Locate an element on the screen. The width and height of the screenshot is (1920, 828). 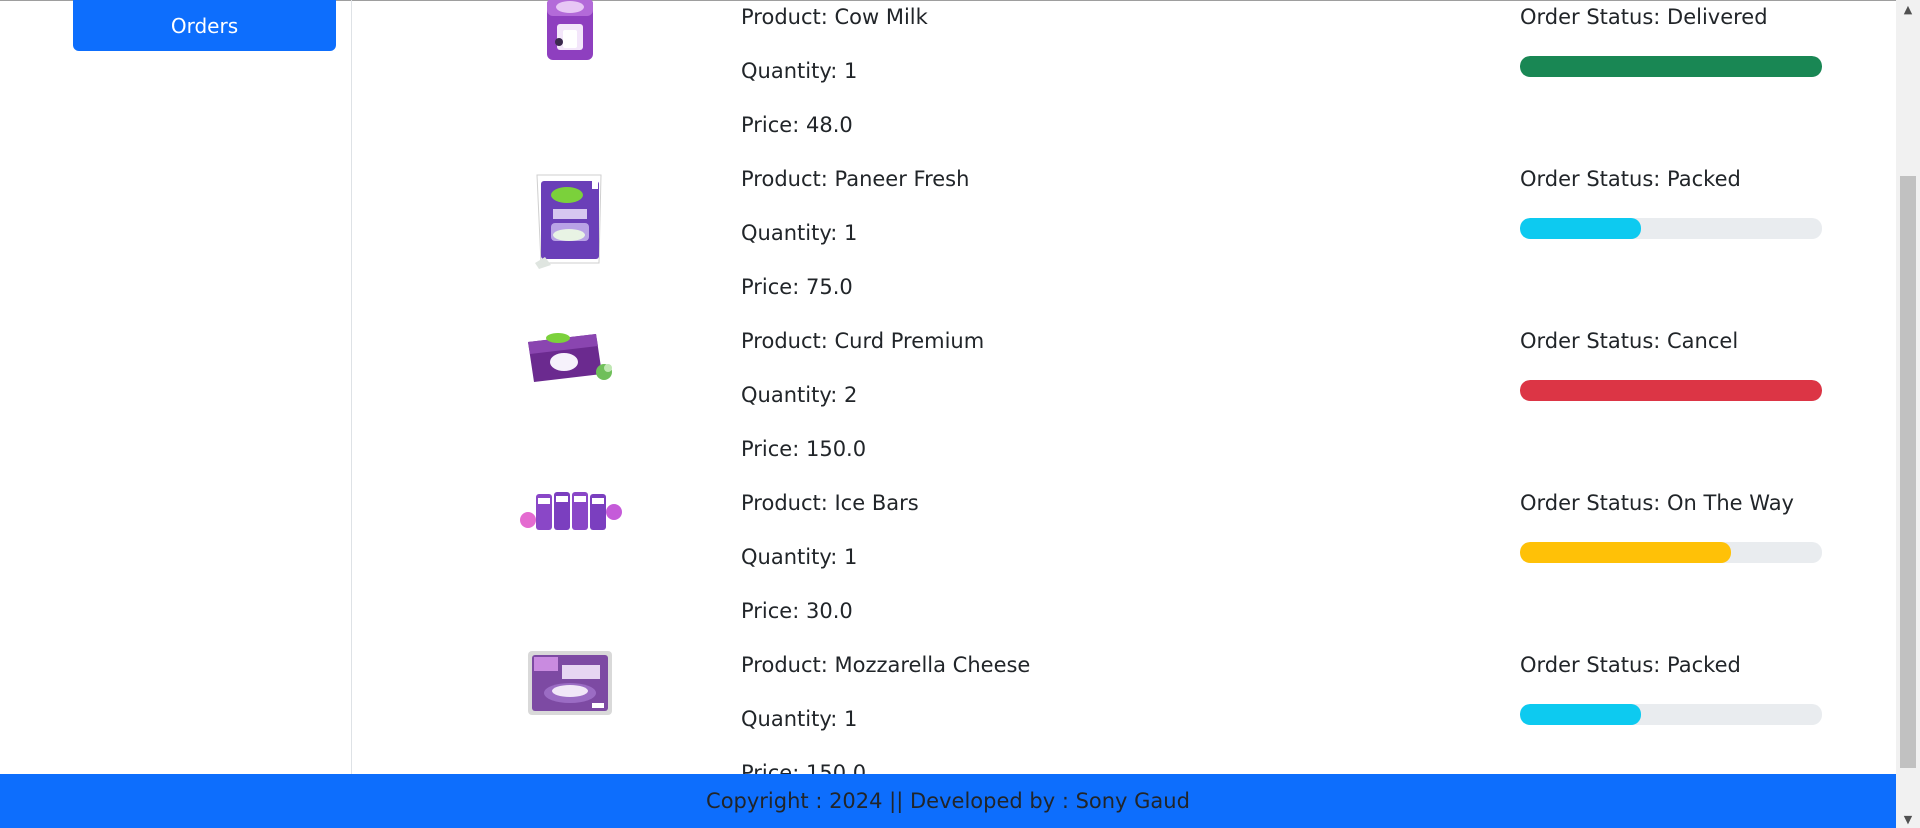
vertical-scrollbar: ▲ ▼ is located at coordinates (1908, 414).